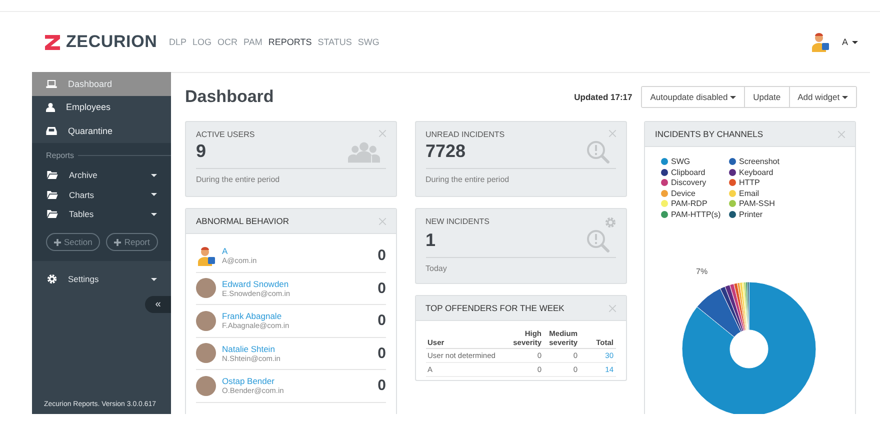 Image resolution: width=880 pixels, height=434 pixels. I want to click on nav-tab: REPORTS, so click(290, 42).